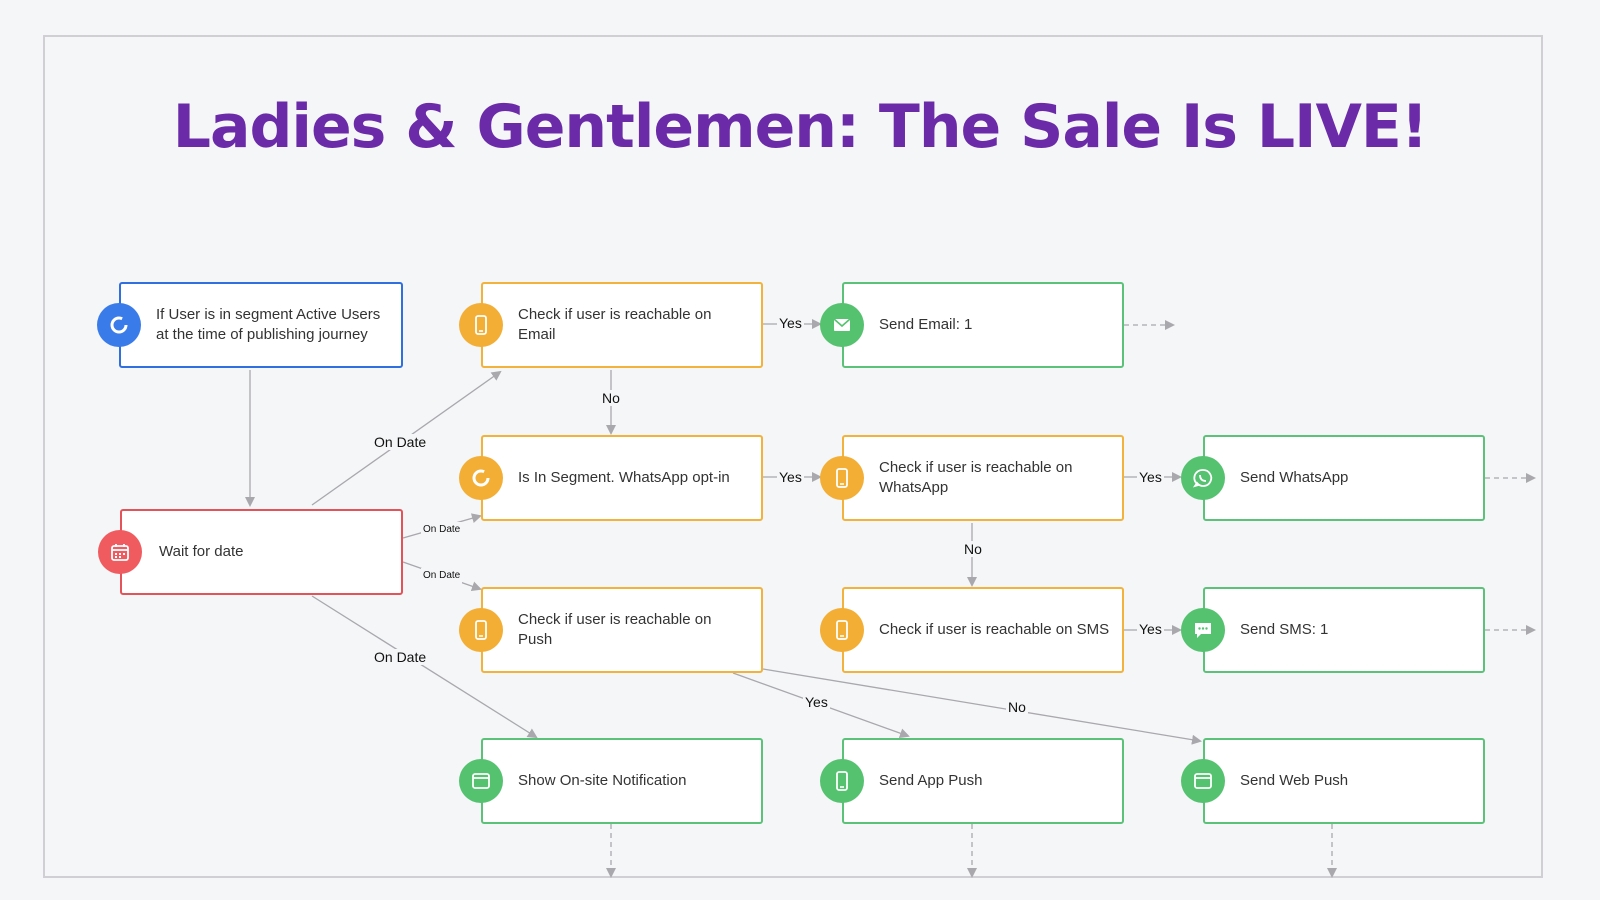 The width and height of the screenshot is (1600, 900). What do you see at coordinates (400, 442) in the screenshot?
I see `edge-label-on-date-top: On Date` at bounding box center [400, 442].